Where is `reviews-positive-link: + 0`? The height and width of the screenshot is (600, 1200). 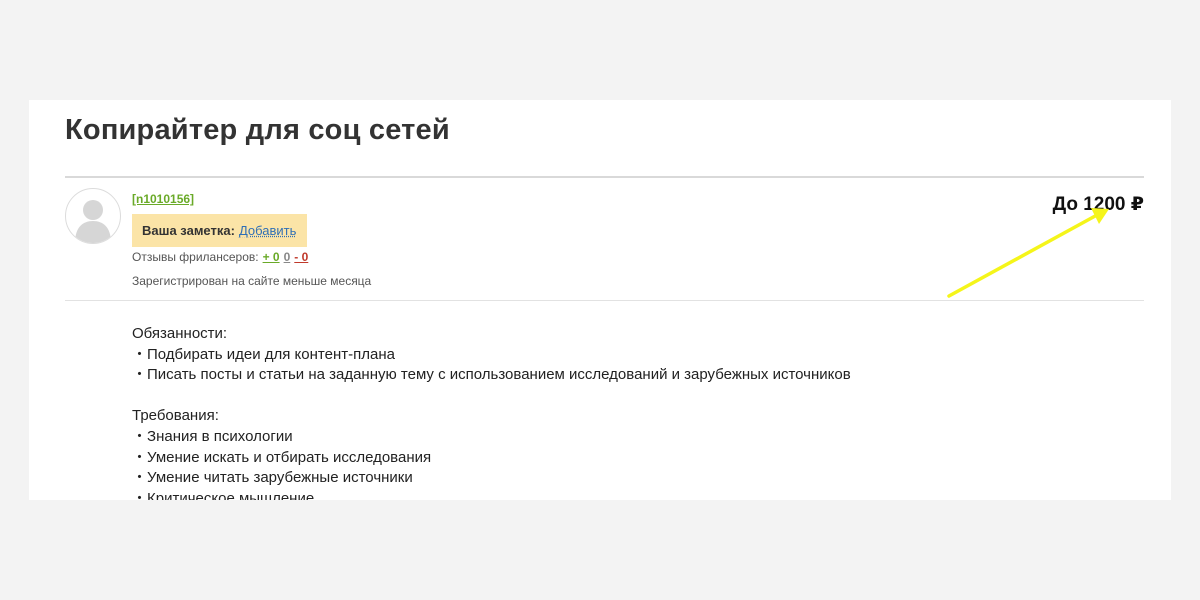
reviews-positive-link: + 0 is located at coordinates (271, 257).